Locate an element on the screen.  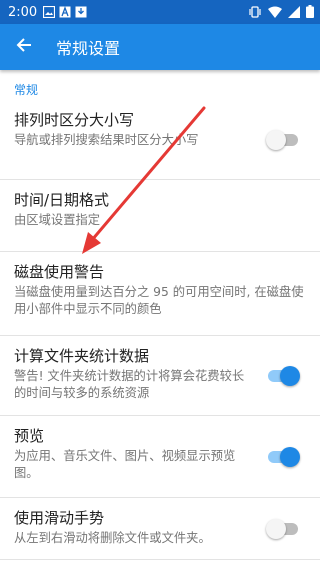
setting-summary: 从左到右滑动将删除文件或文件夹。 is located at coordinates (112, 538).